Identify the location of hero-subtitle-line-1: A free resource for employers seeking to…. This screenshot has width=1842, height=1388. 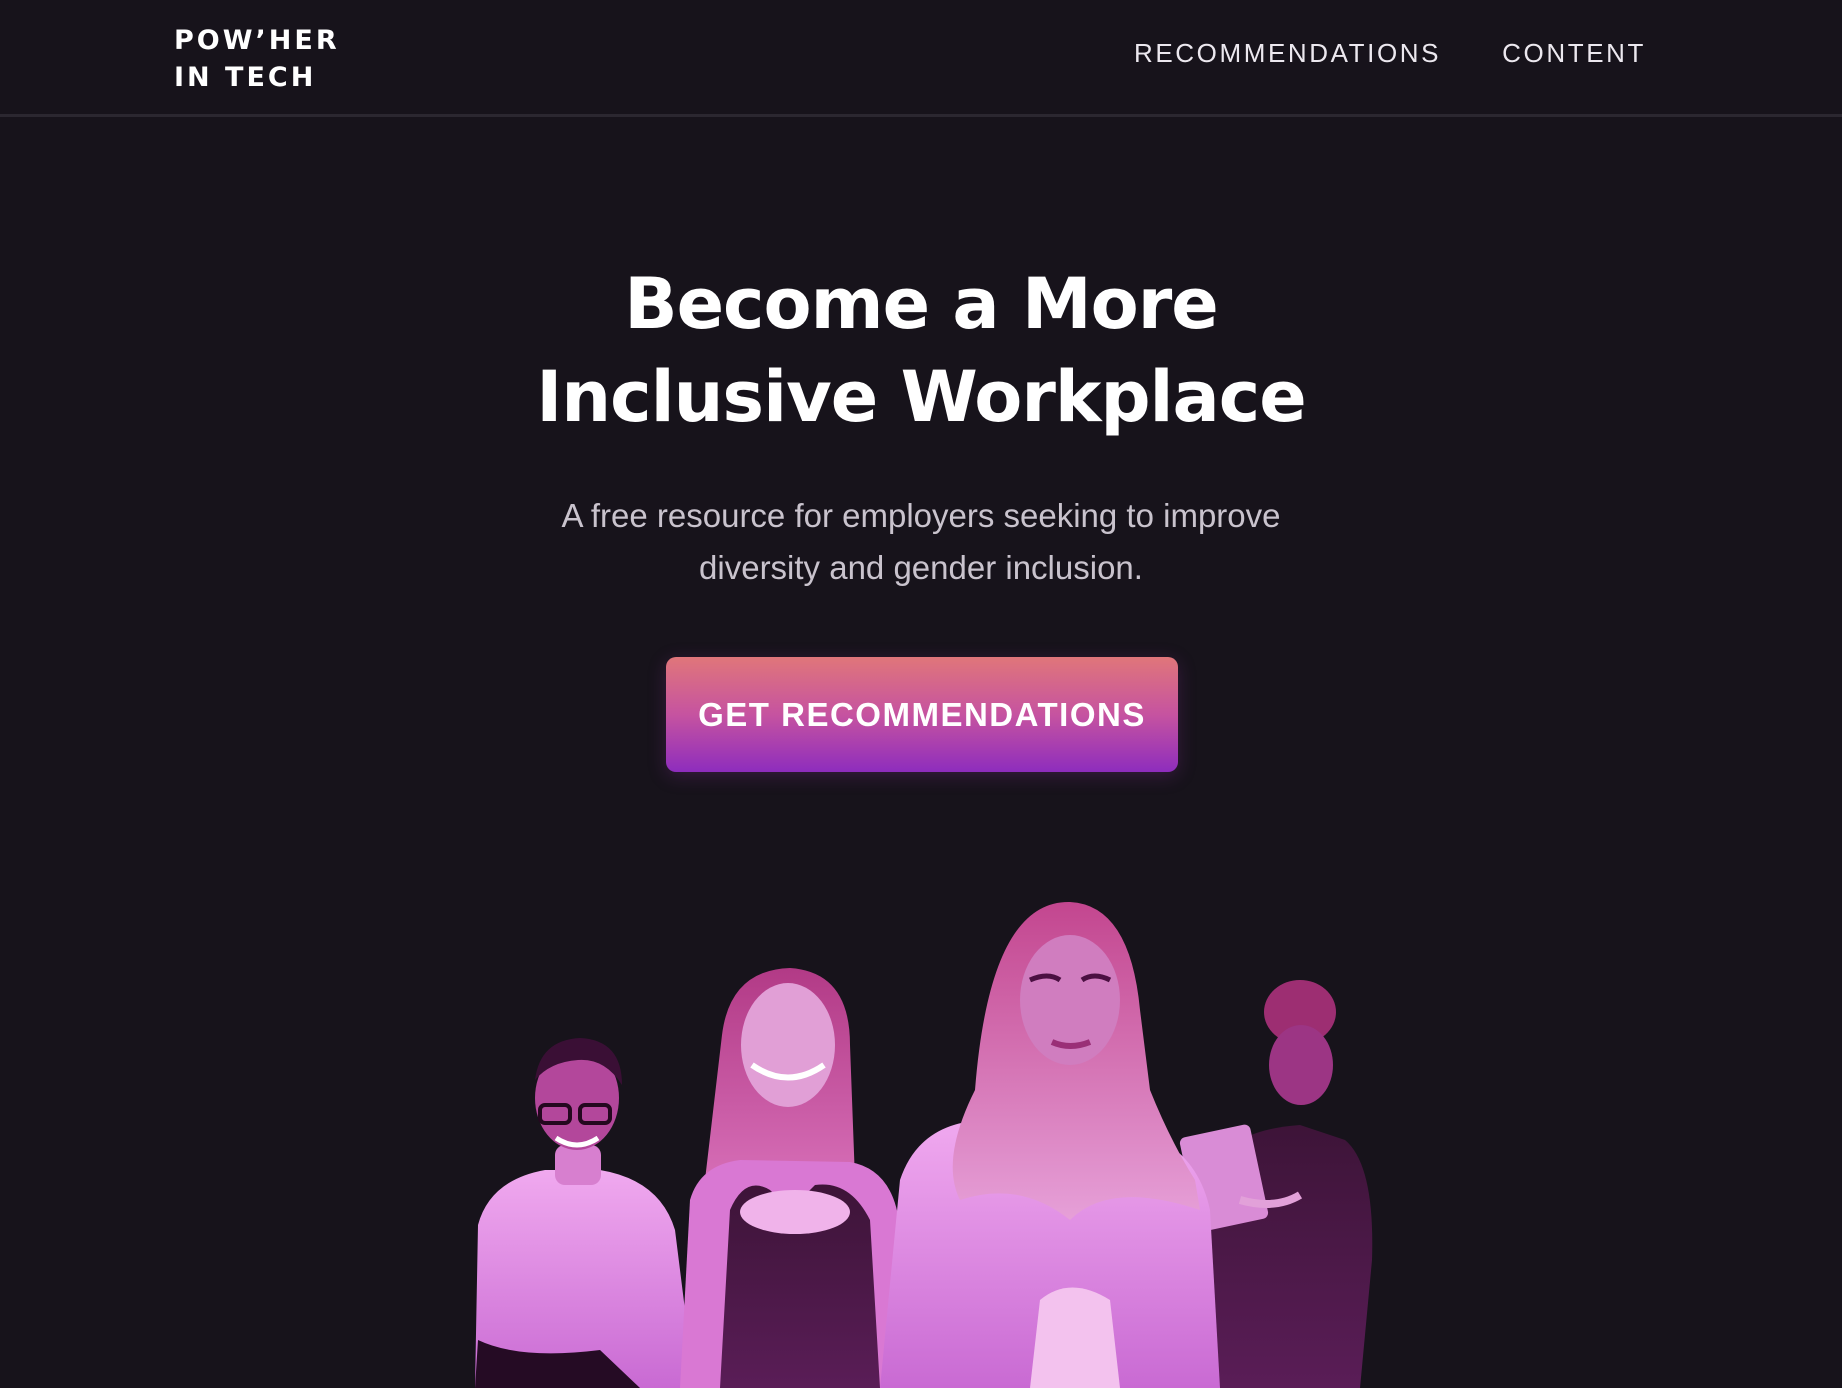
(921, 515).